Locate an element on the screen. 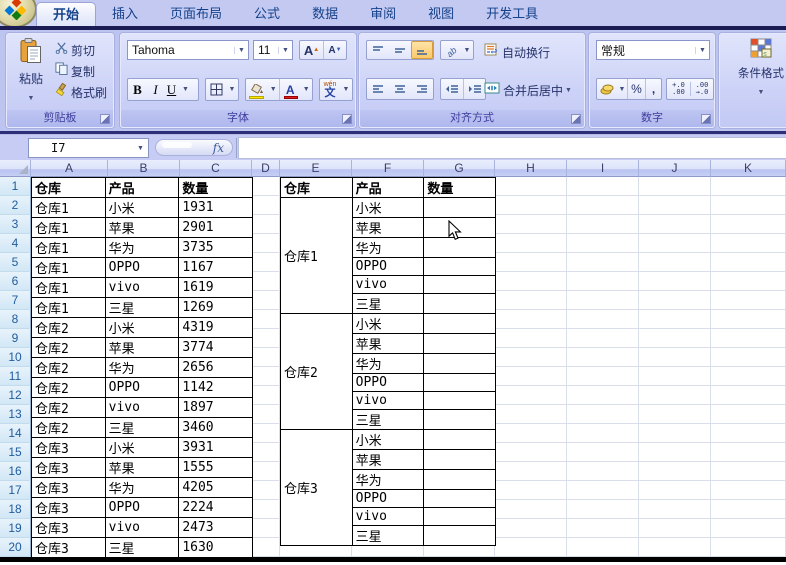 Image resolution: width=786 pixels, height=565 pixels. cell-B16: 华为 is located at coordinates (142, 487).